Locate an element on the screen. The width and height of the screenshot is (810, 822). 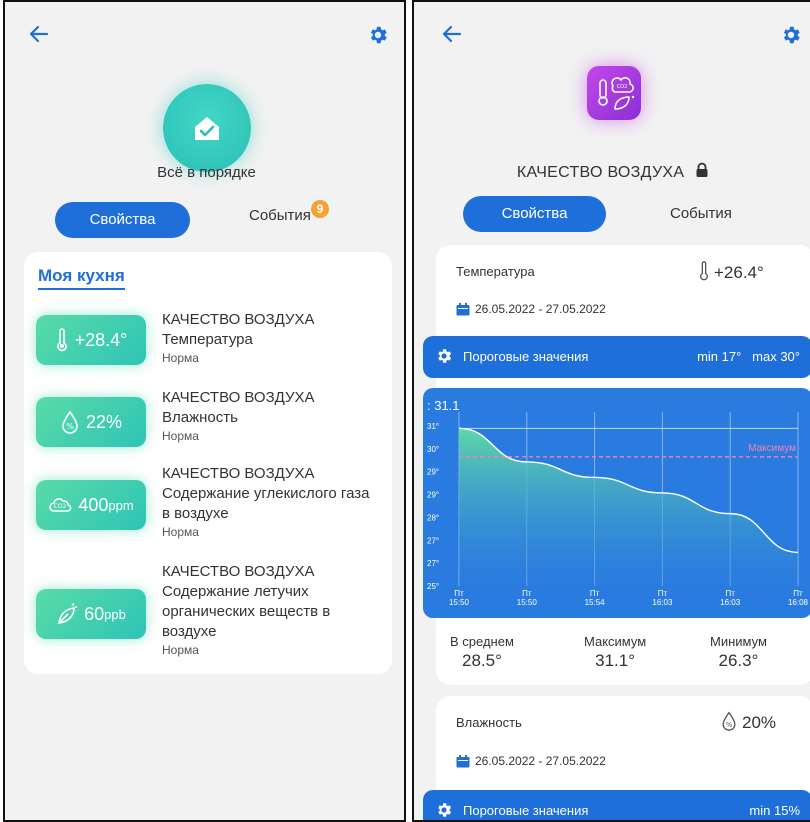
events-count-badge: 9 is located at coordinates (319, 209).